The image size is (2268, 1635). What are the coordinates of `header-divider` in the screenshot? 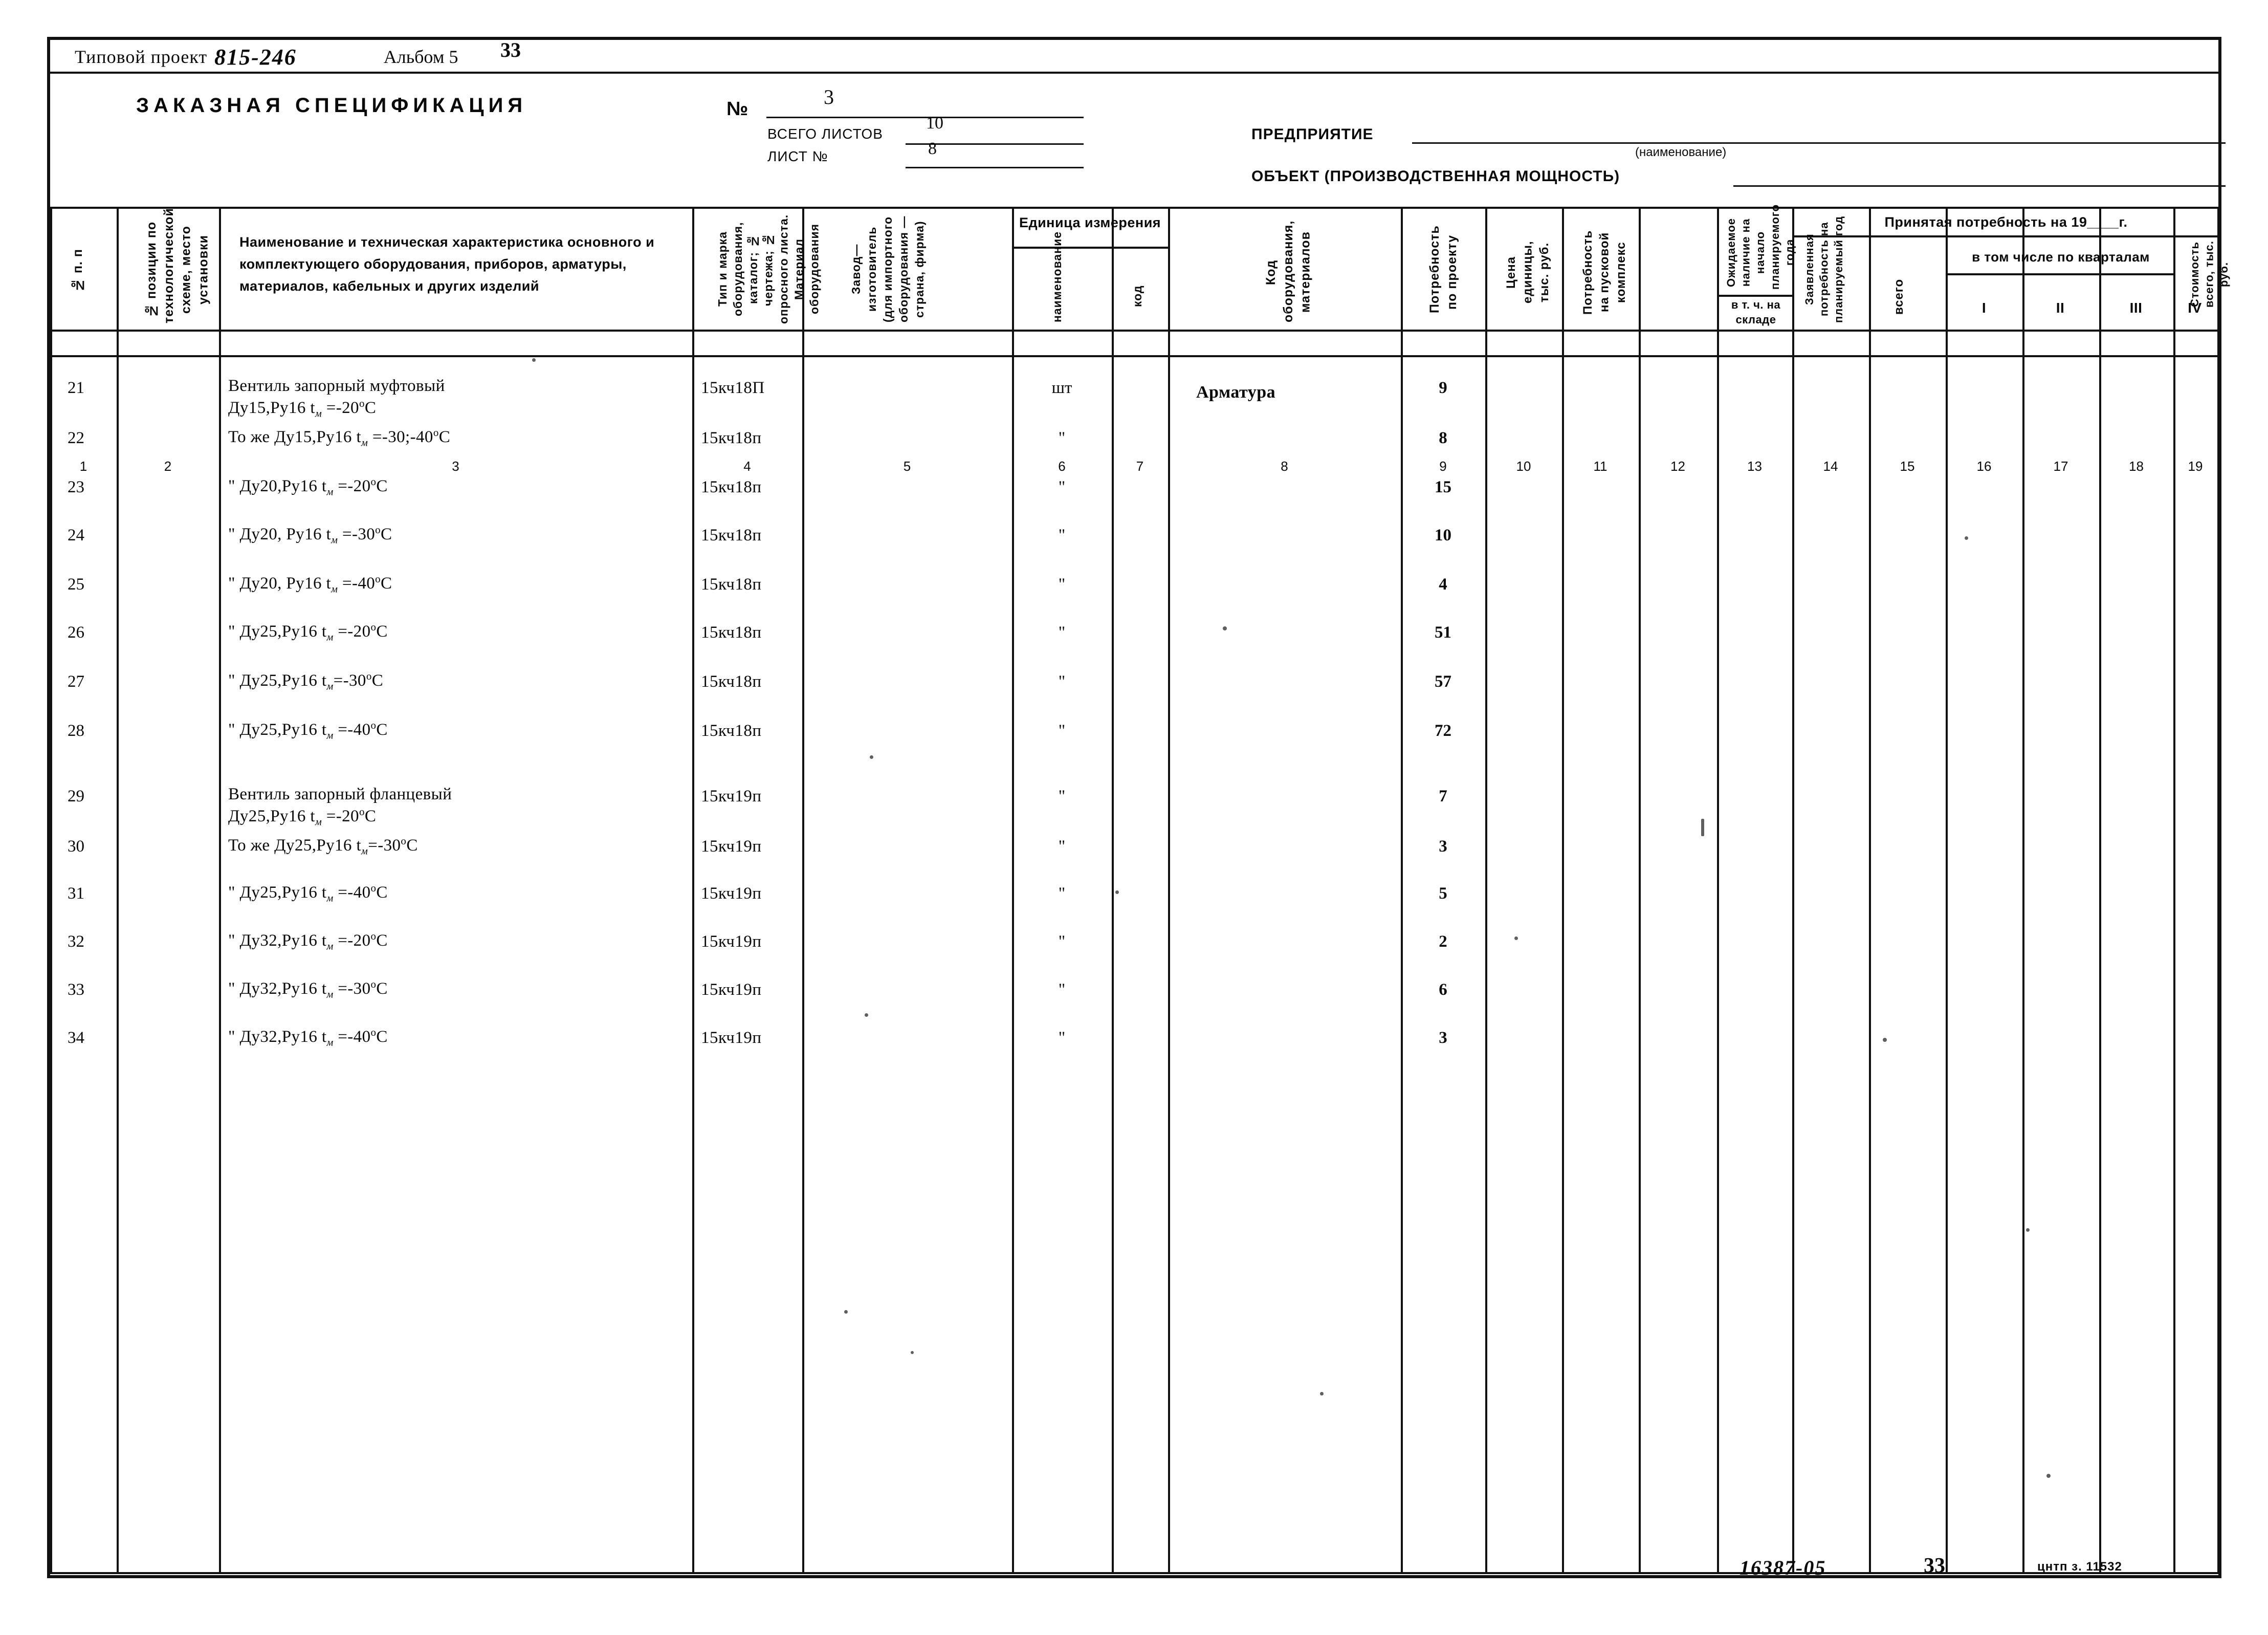 It's located at (1135, 73).